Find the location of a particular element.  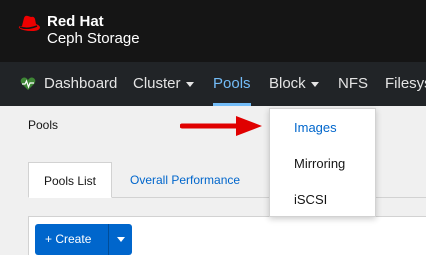

breadcrumb: Pools is located at coordinates (43, 125).